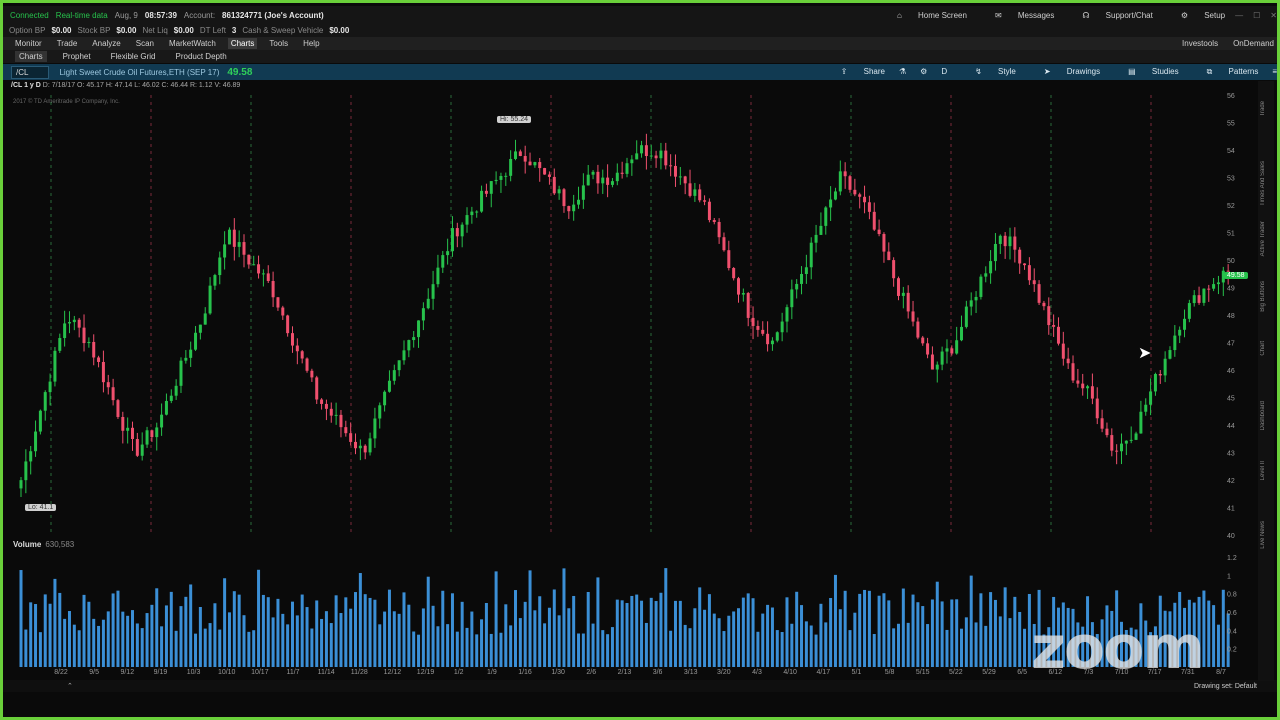 Image resolution: width=1280 pixels, height=720 pixels. What do you see at coordinates (1263, 348) in the screenshot?
I see `sidebar-tab: Chart` at bounding box center [1263, 348].